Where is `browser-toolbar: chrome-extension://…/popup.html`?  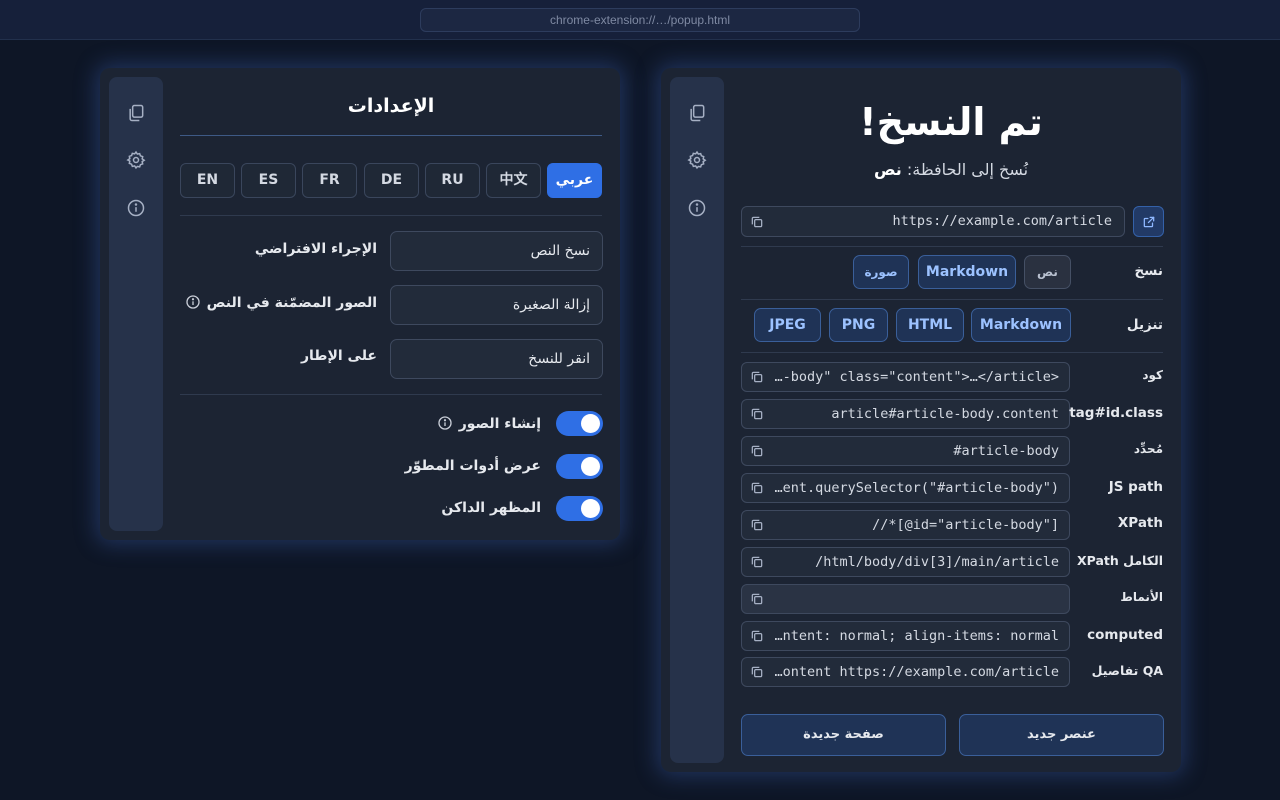 browser-toolbar: chrome-extension://…/popup.html is located at coordinates (640, 20).